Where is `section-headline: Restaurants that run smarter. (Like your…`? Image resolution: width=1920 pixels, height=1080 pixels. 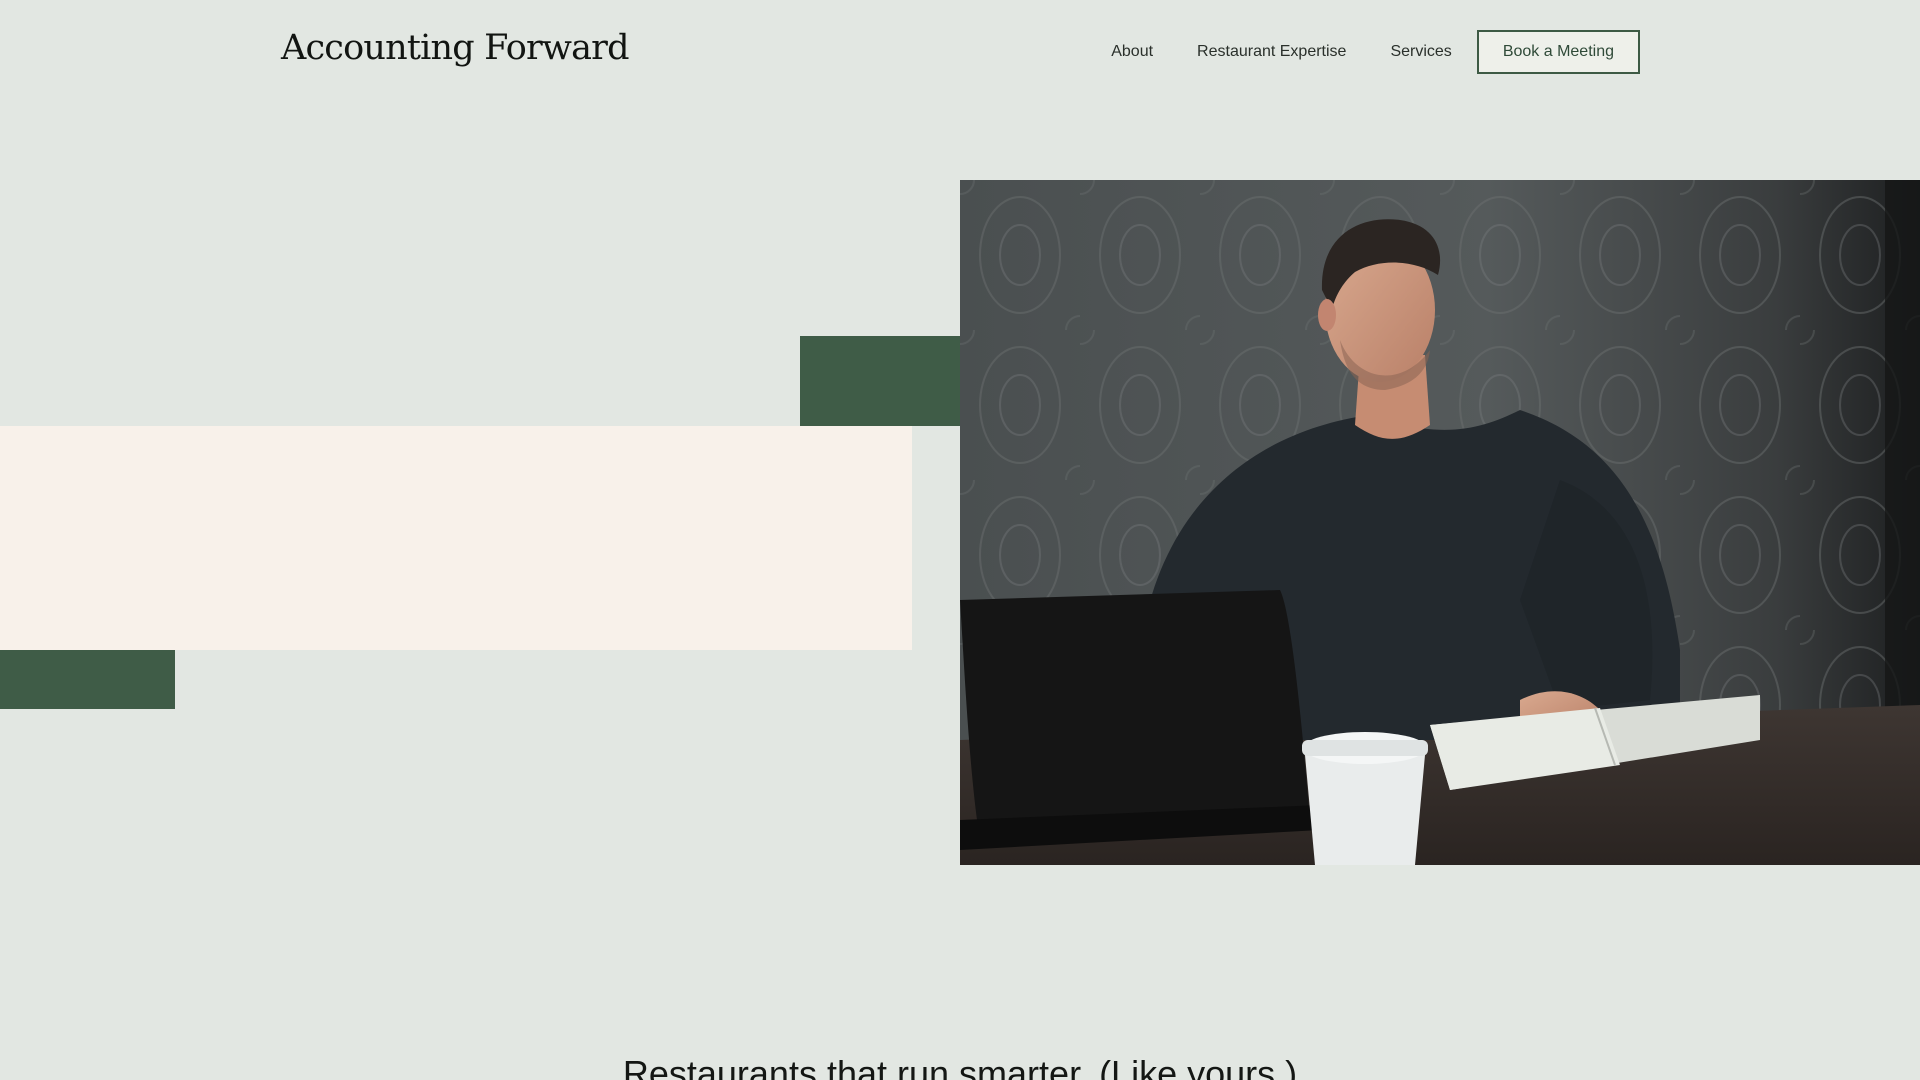
section-headline: Restaurants that run smarter. (Like your… is located at coordinates (960, 1066).